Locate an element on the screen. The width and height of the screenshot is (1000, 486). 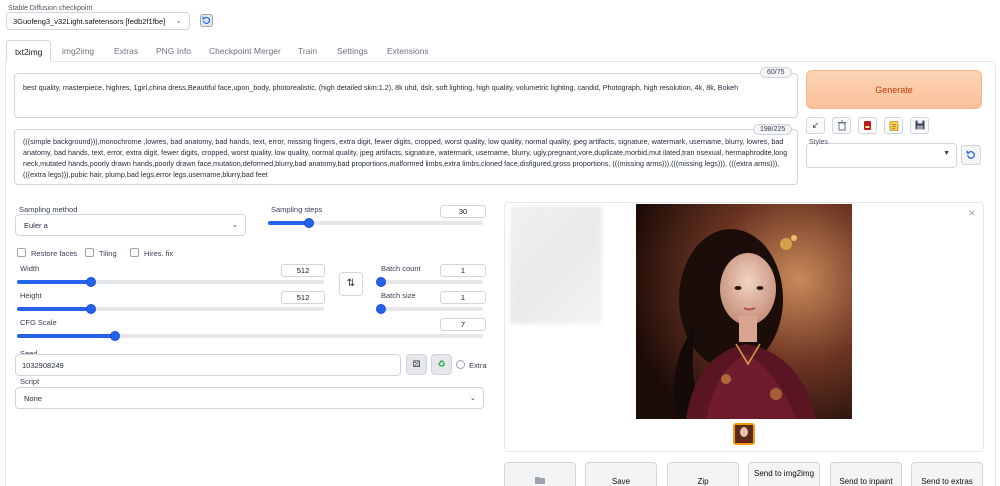
tab-img2img: img2img is located at coordinates (78, 51).